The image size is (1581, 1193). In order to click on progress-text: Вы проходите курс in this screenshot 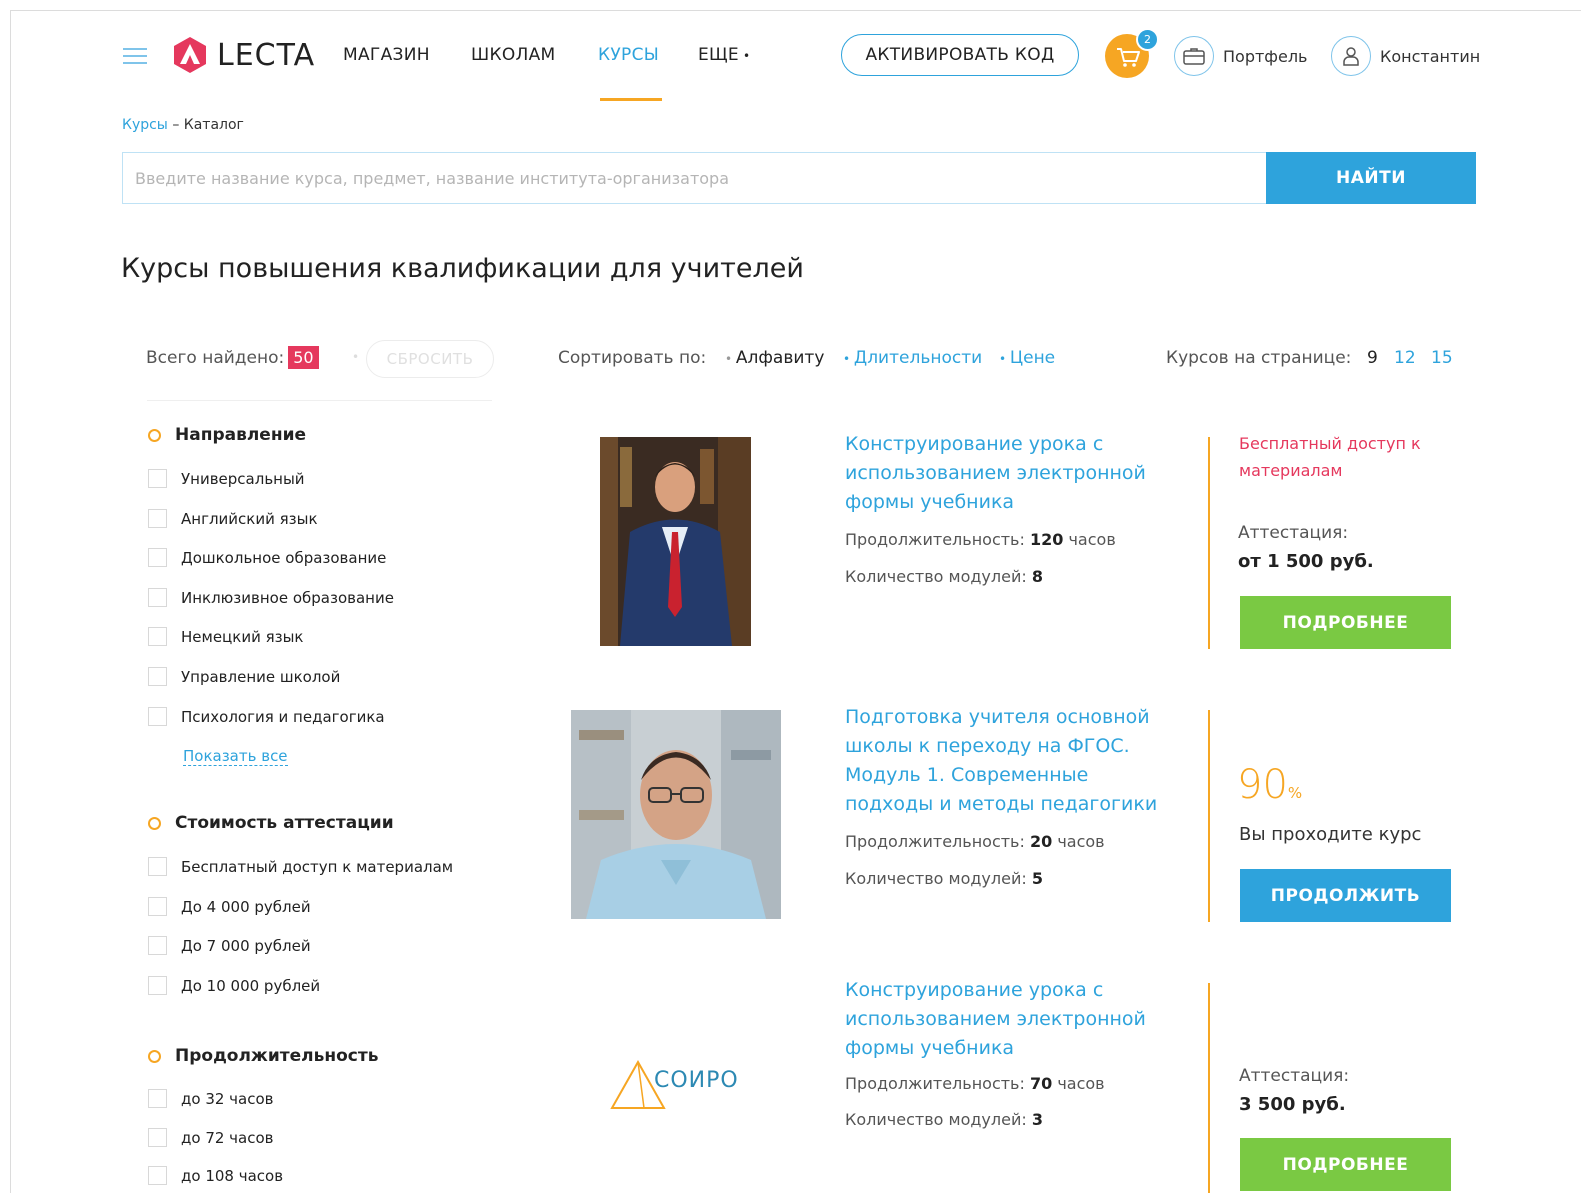, I will do `click(1330, 834)`.